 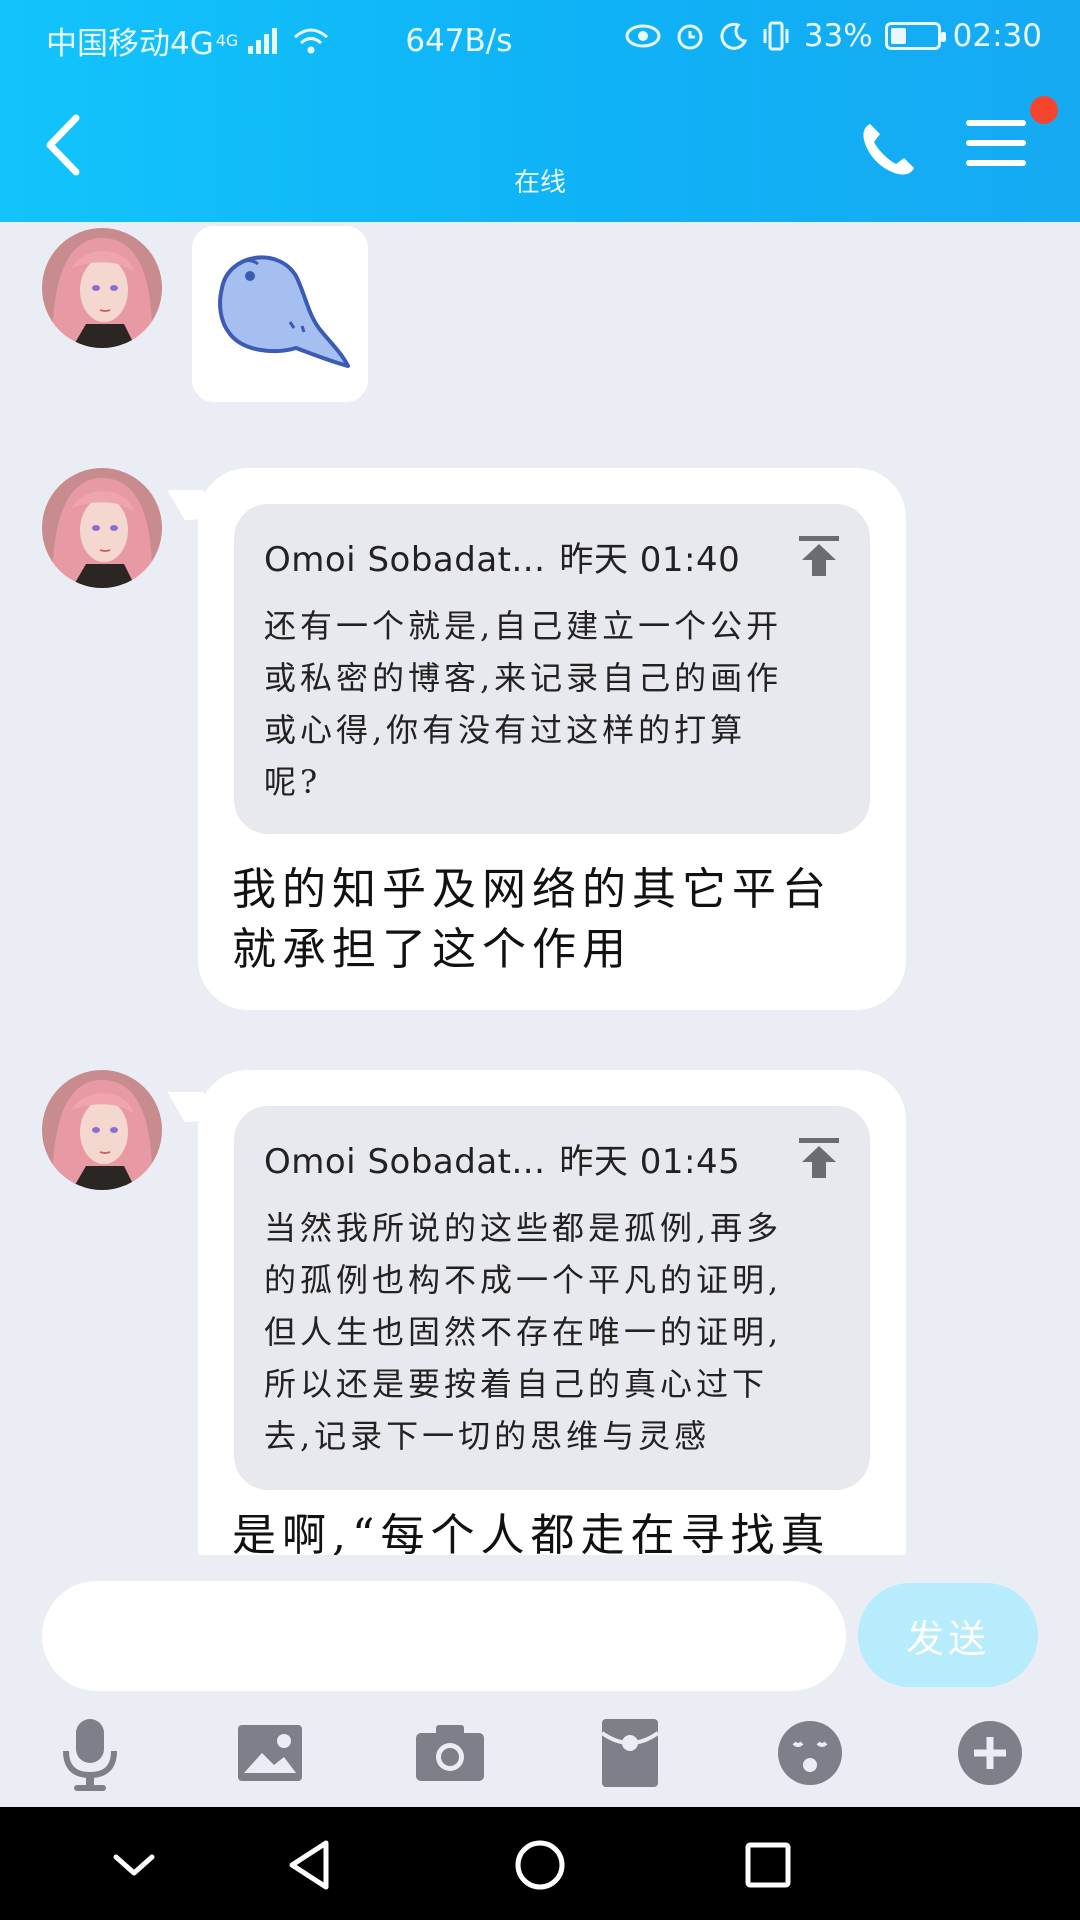 I want to click on composer: 发送, so click(x=540, y=1681).